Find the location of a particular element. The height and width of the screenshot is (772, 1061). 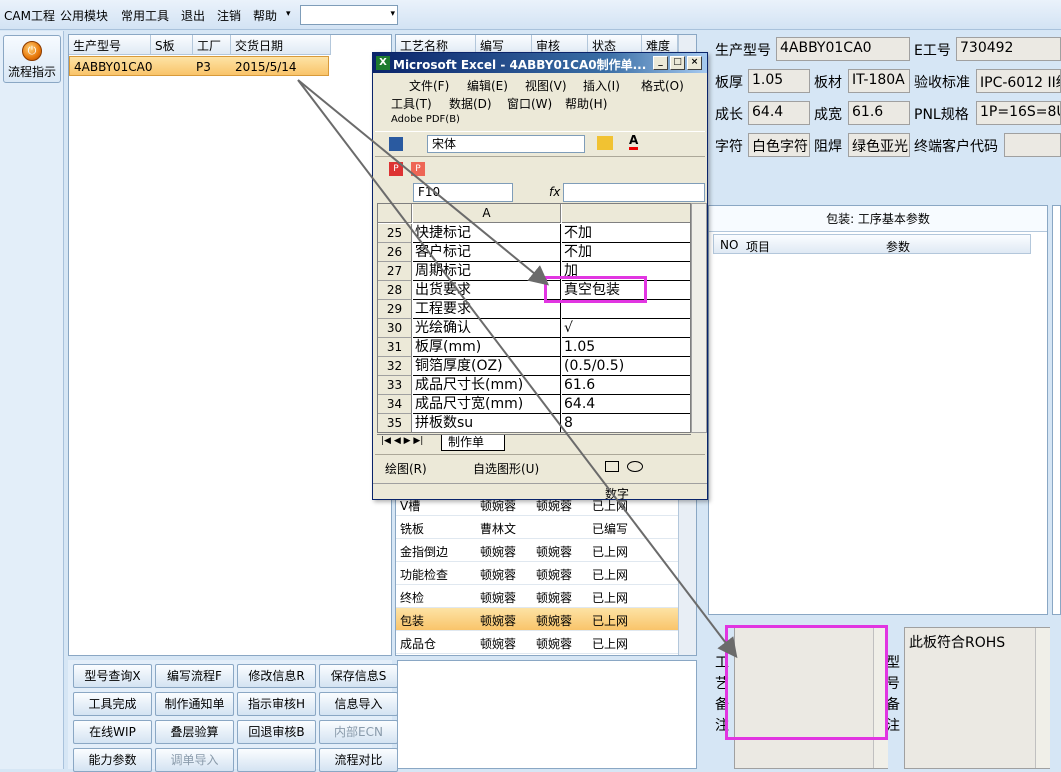

cell-a: 成品尺寸长(mm) is located at coordinates (487, 385).